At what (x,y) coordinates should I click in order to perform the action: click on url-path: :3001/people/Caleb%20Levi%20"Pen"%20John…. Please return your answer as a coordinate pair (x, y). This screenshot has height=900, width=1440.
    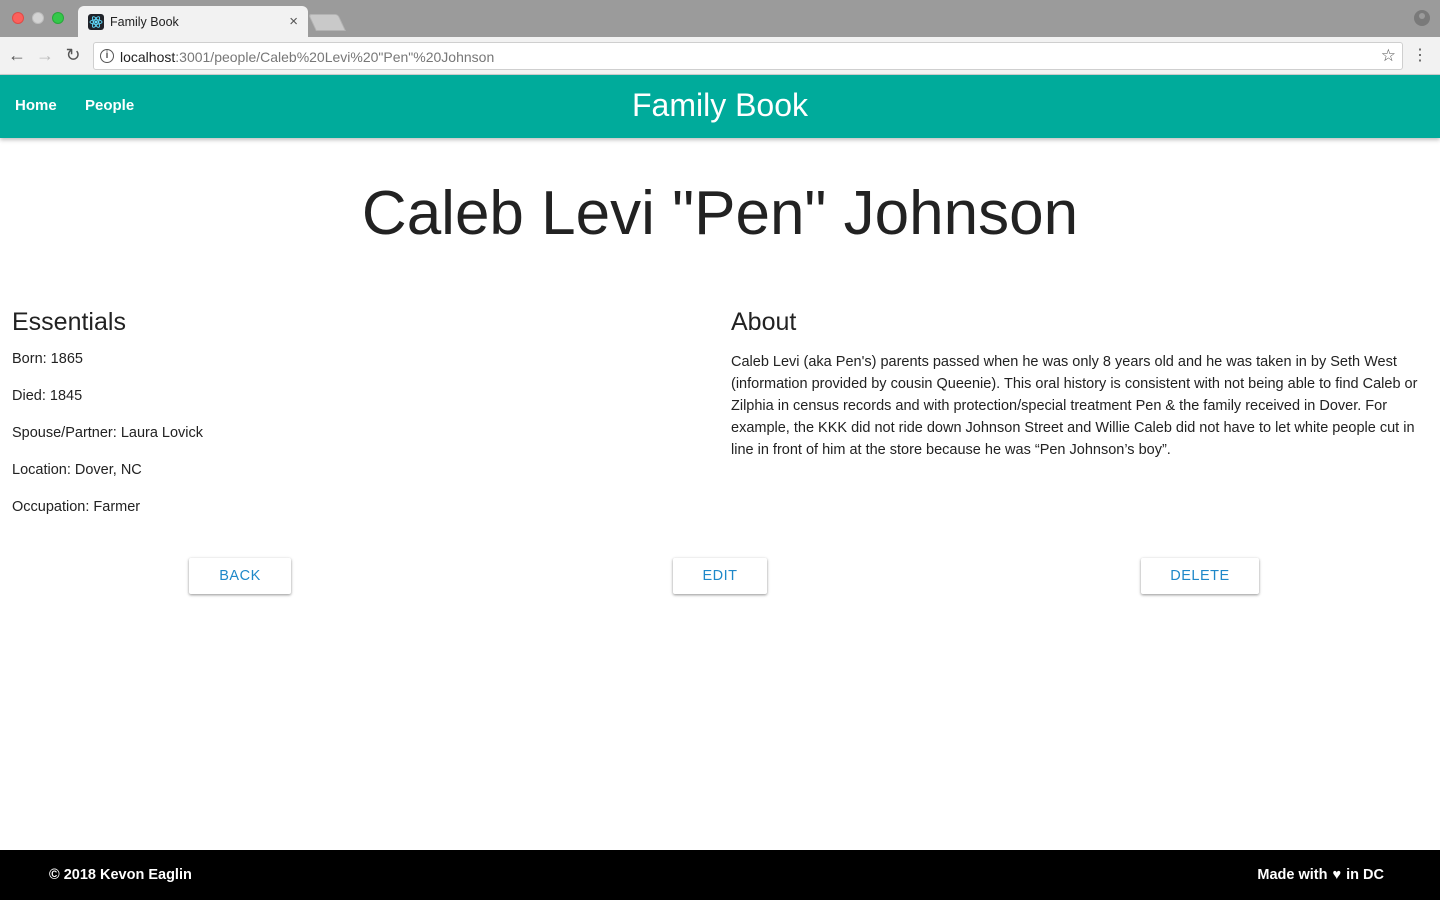
    Looking at the image, I should click on (335, 57).